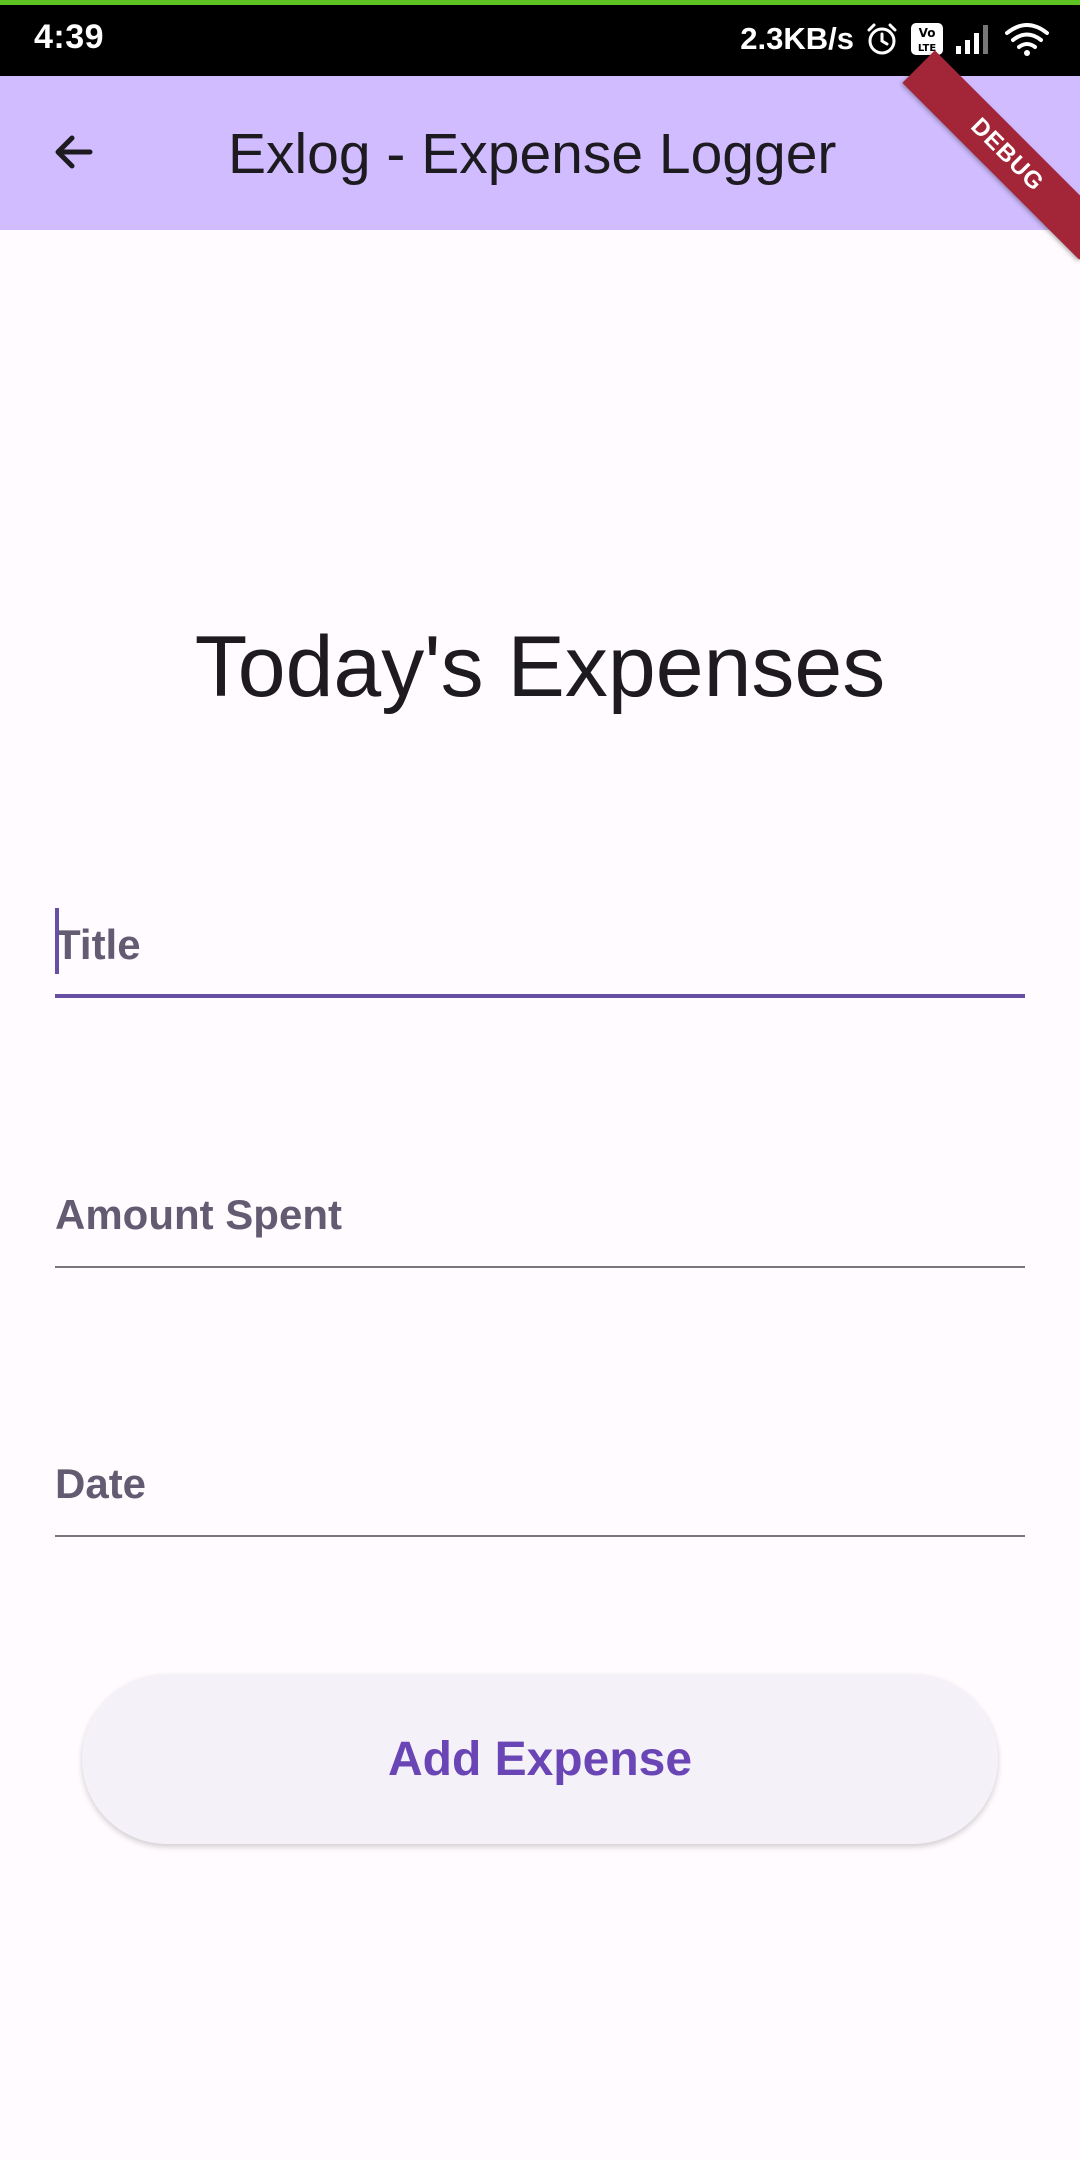  What do you see at coordinates (797, 38) in the screenshot?
I see `network-speed: 2.3KB/s` at bounding box center [797, 38].